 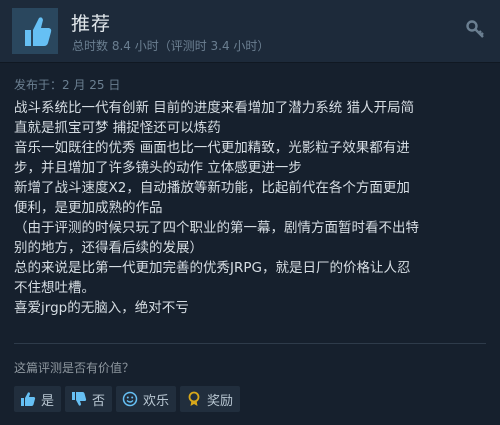 What do you see at coordinates (156, 401) in the screenshot?
I see `vote-funny-label: 欢乐` at bounding box center [156, 401].